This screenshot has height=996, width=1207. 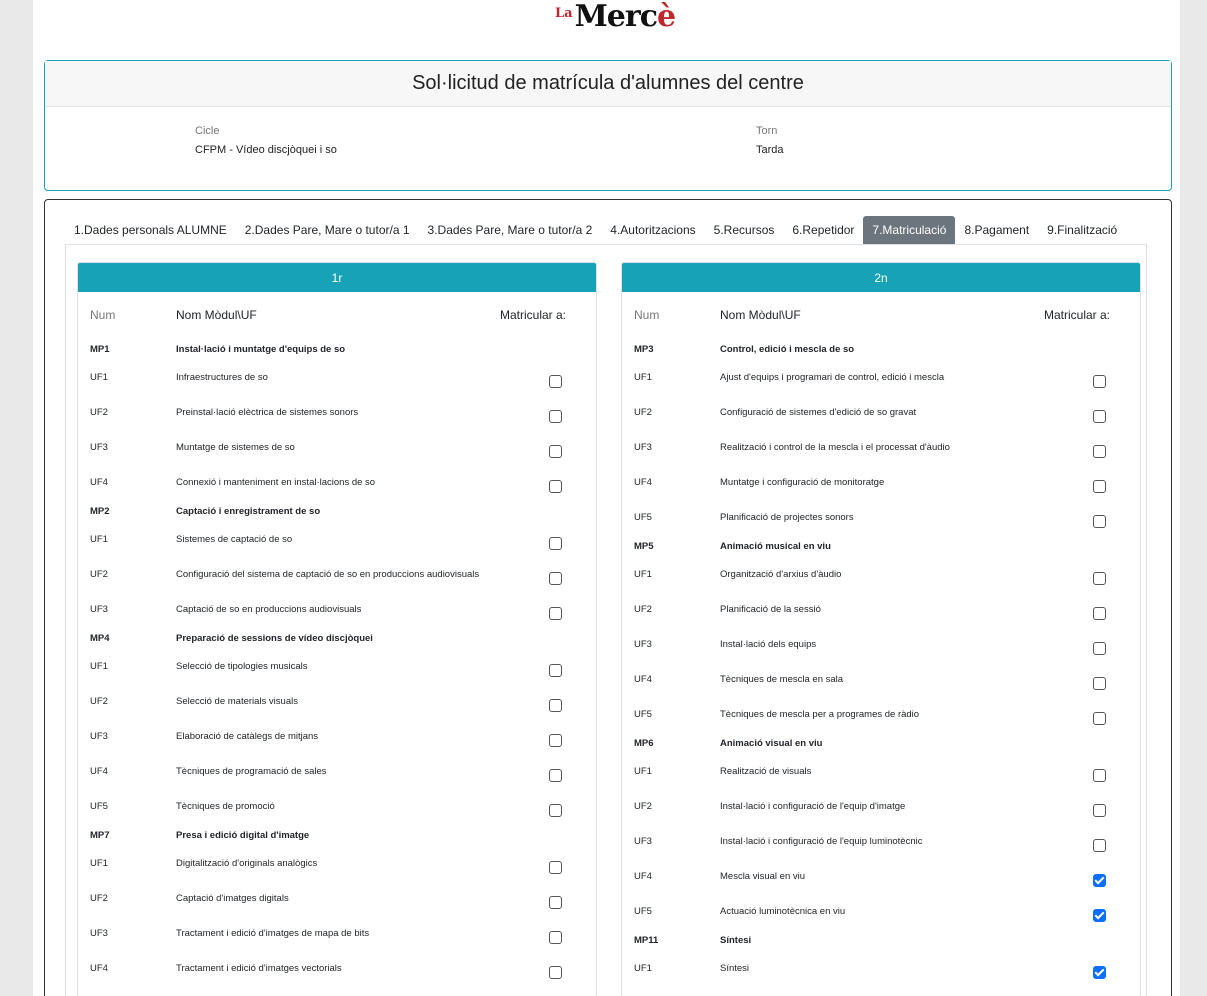 What do you see at coordinates (251, 771) in the screenshot?
I see `unit-name: Tècniques de programació de sales` at bounding box center [251, 771].